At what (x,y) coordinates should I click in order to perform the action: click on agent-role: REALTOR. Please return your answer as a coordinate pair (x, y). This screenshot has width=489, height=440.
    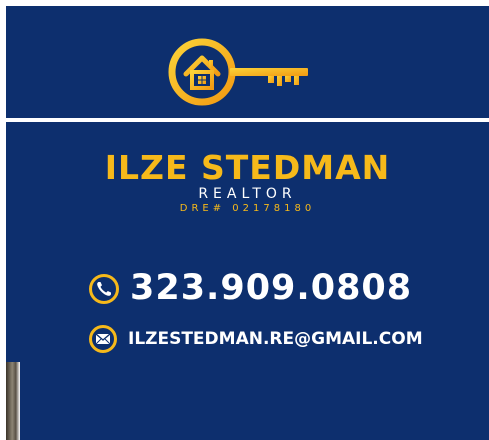
    Looking at the image, I should click on (247, 194).